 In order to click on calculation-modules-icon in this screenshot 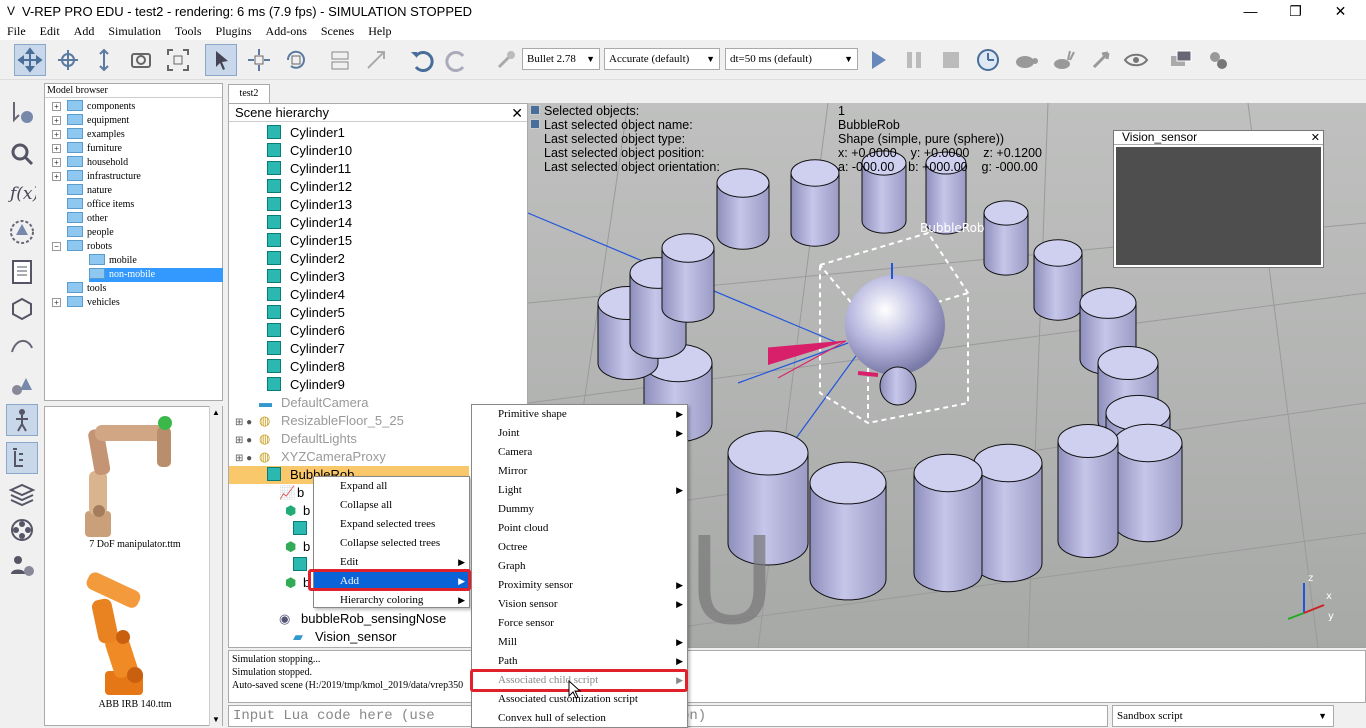, I will do `click(22, 154)`.